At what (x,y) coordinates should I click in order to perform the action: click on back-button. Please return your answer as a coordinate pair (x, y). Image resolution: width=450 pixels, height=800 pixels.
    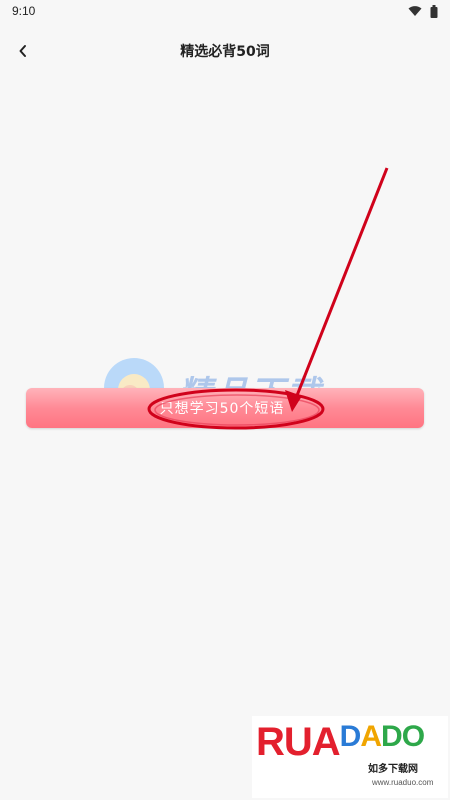
    Looking at the image, I should click on (23, 51).